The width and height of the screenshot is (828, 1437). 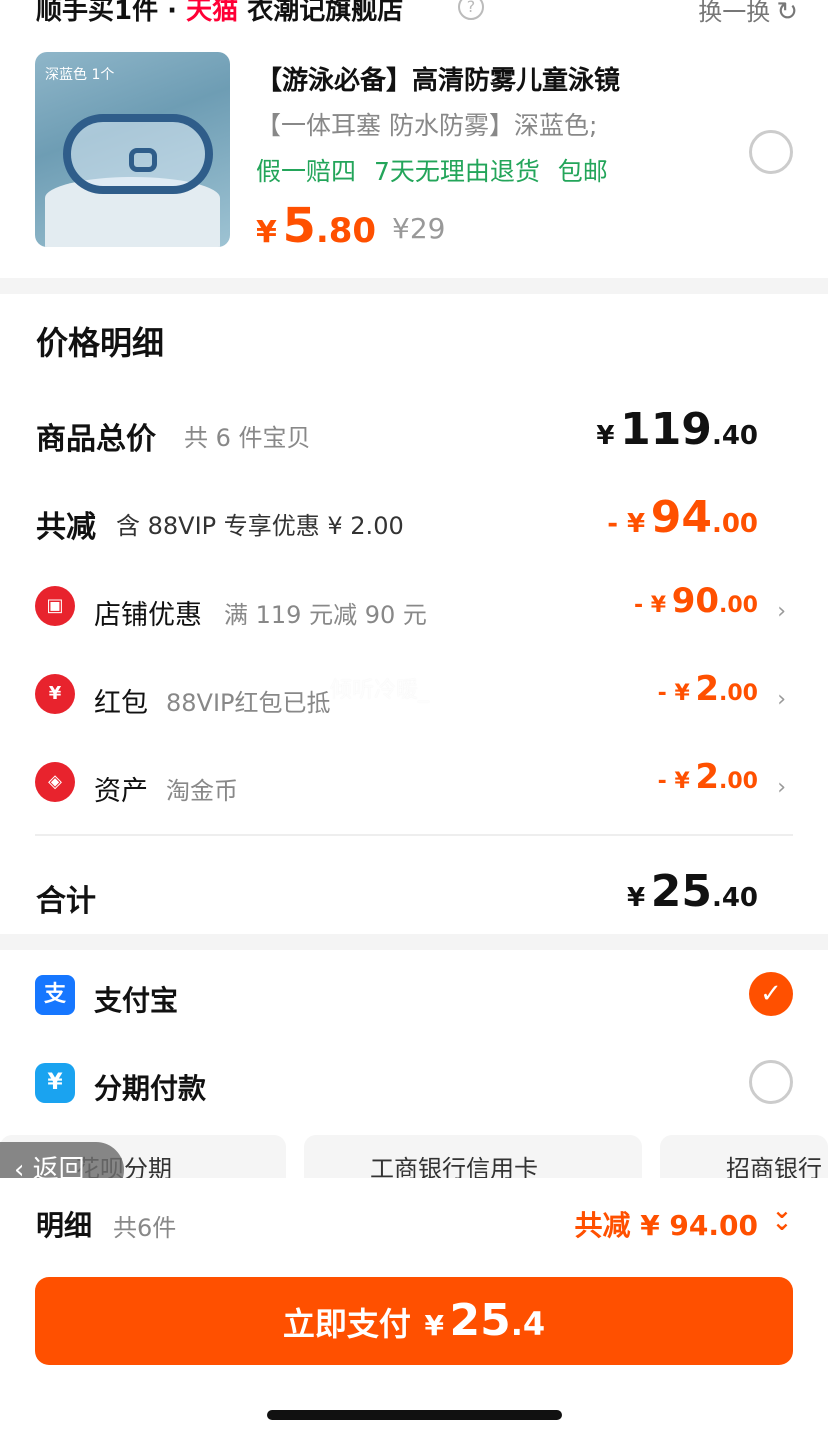 What do you see at coordinates (626, 524) in the screenshot?
I see `reduction-currency: - ¥` at bounding box center [626, 524].